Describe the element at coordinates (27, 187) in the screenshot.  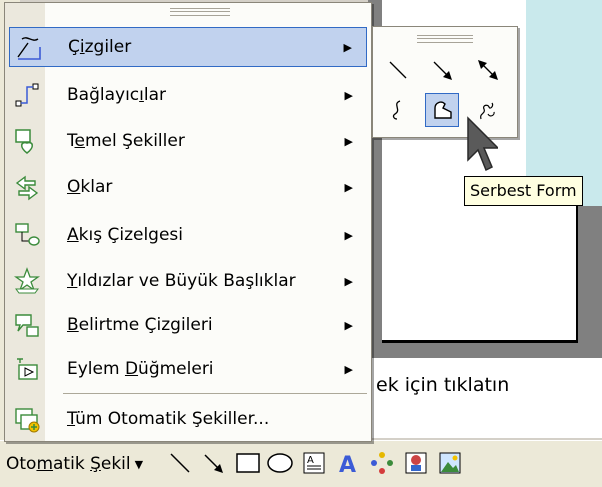
I see `block-arrows-icon` at that location.